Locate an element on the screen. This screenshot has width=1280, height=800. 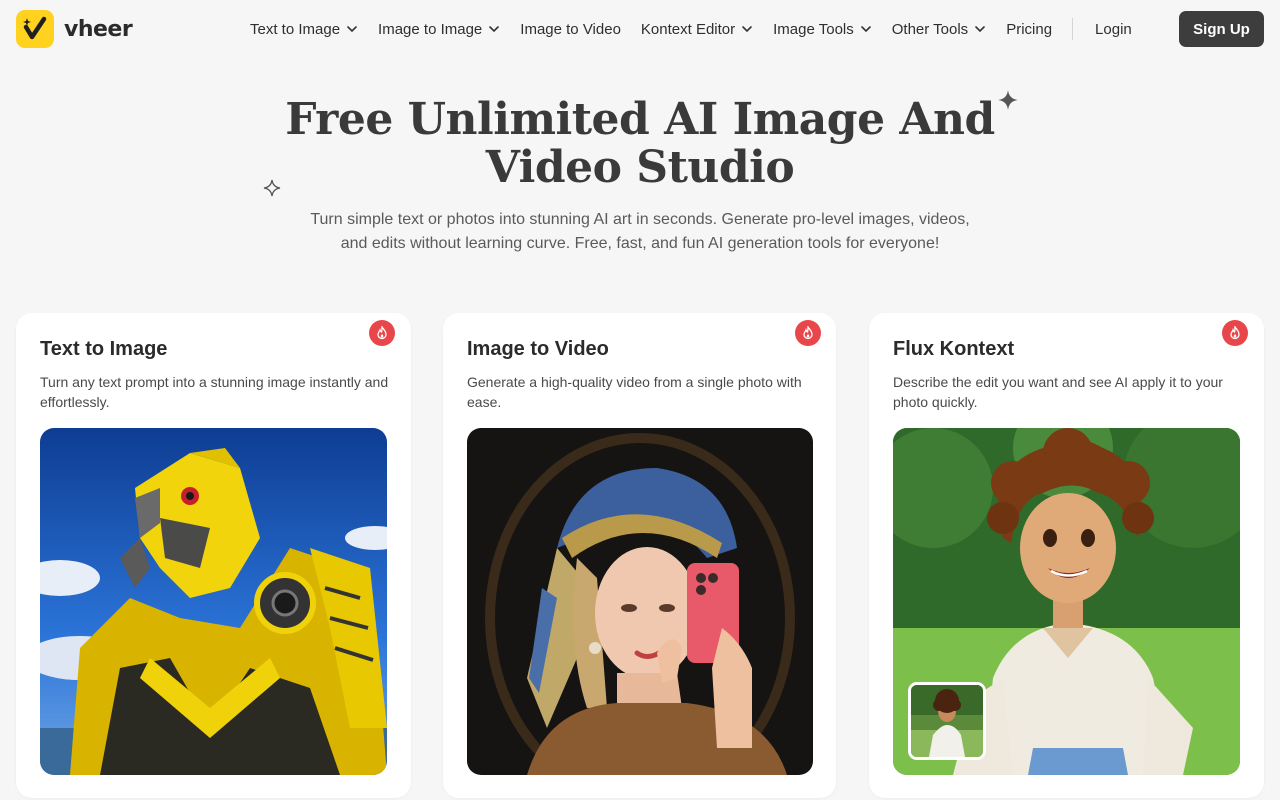
signup-button: Sign Up is located at coordinates (1221, 29).